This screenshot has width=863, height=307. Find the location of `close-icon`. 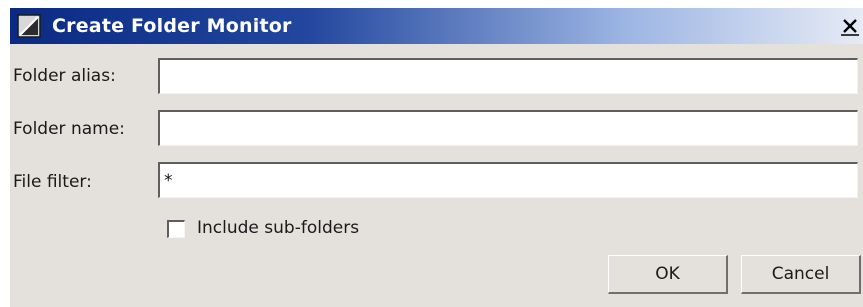

close-icon is located at coordinates (850, 27).